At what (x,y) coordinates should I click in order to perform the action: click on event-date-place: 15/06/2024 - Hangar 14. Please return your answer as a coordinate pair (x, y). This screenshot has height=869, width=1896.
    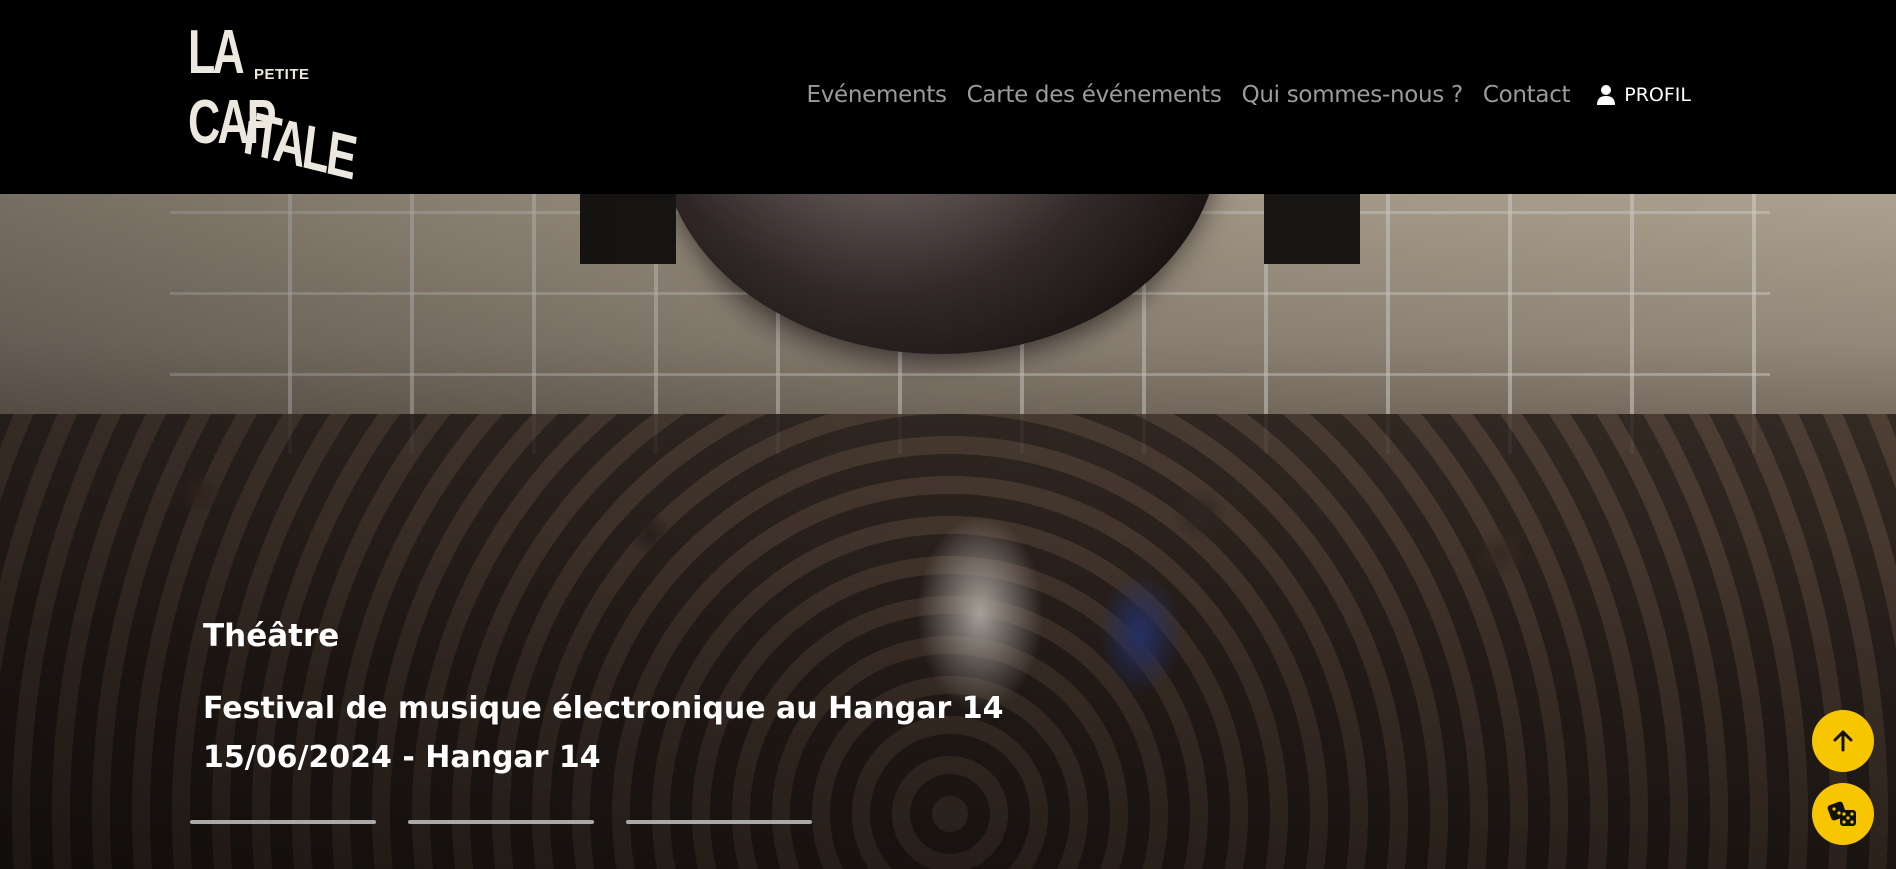
    Looking at the image, I should click on (402, 757).